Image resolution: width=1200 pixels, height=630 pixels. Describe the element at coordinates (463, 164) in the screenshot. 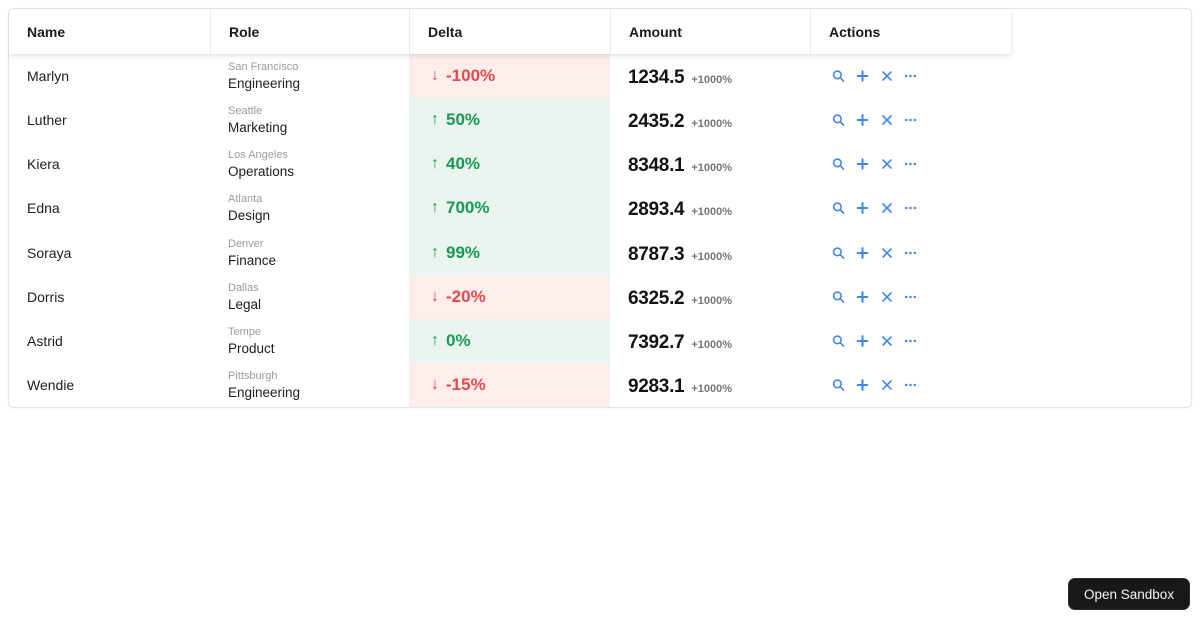

I see `delta-value: 40%` at that location.